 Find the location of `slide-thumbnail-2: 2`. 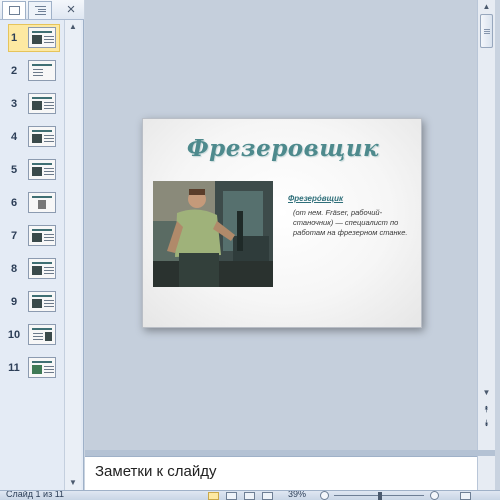

slide-thumbnail-2: 2 is located at coordinates (32, 72).